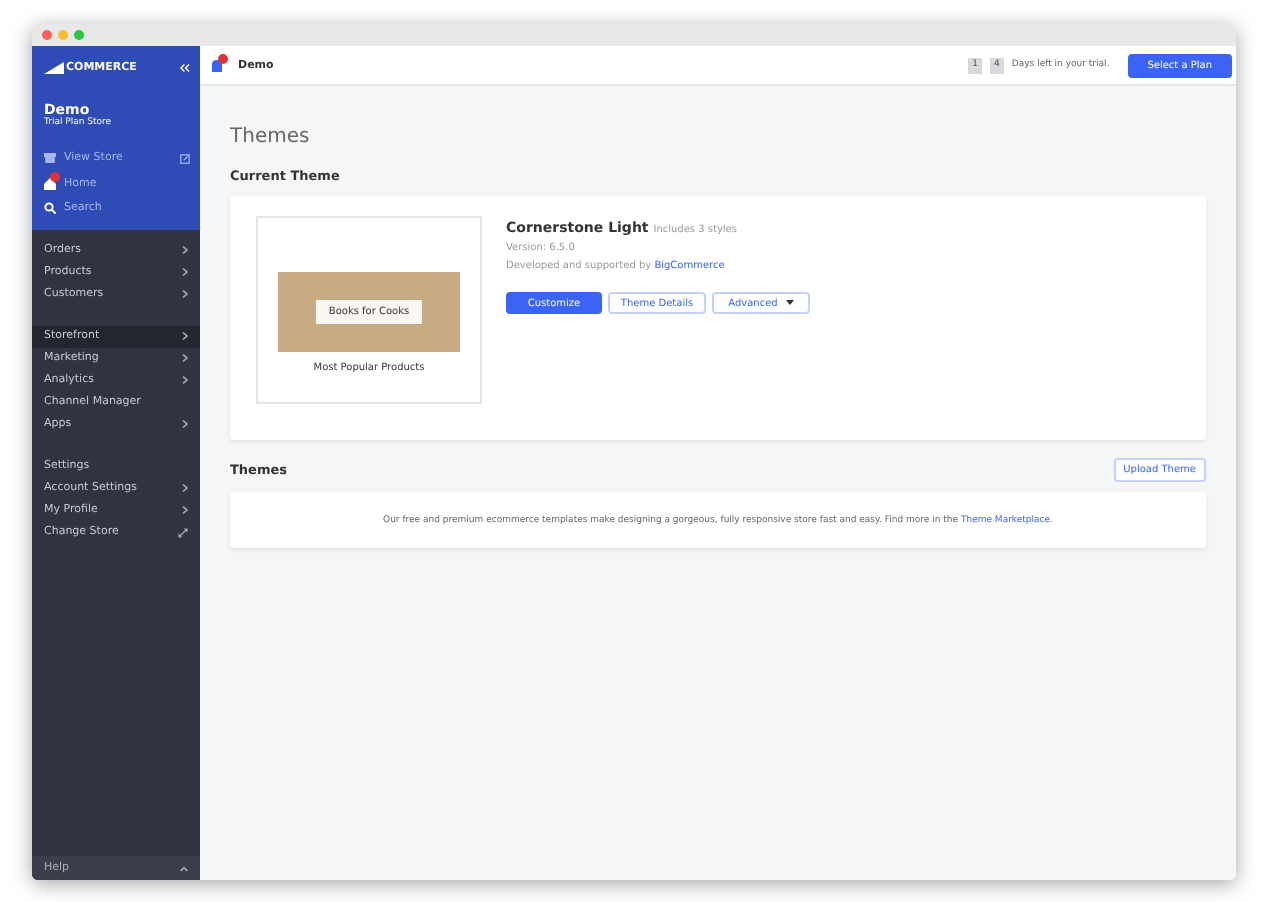 Image resolution: width=1270 pixels, height=902 pixels. Describe the element at coordinates (50, 183) in the screenshot. I see `home-icon` at that location.